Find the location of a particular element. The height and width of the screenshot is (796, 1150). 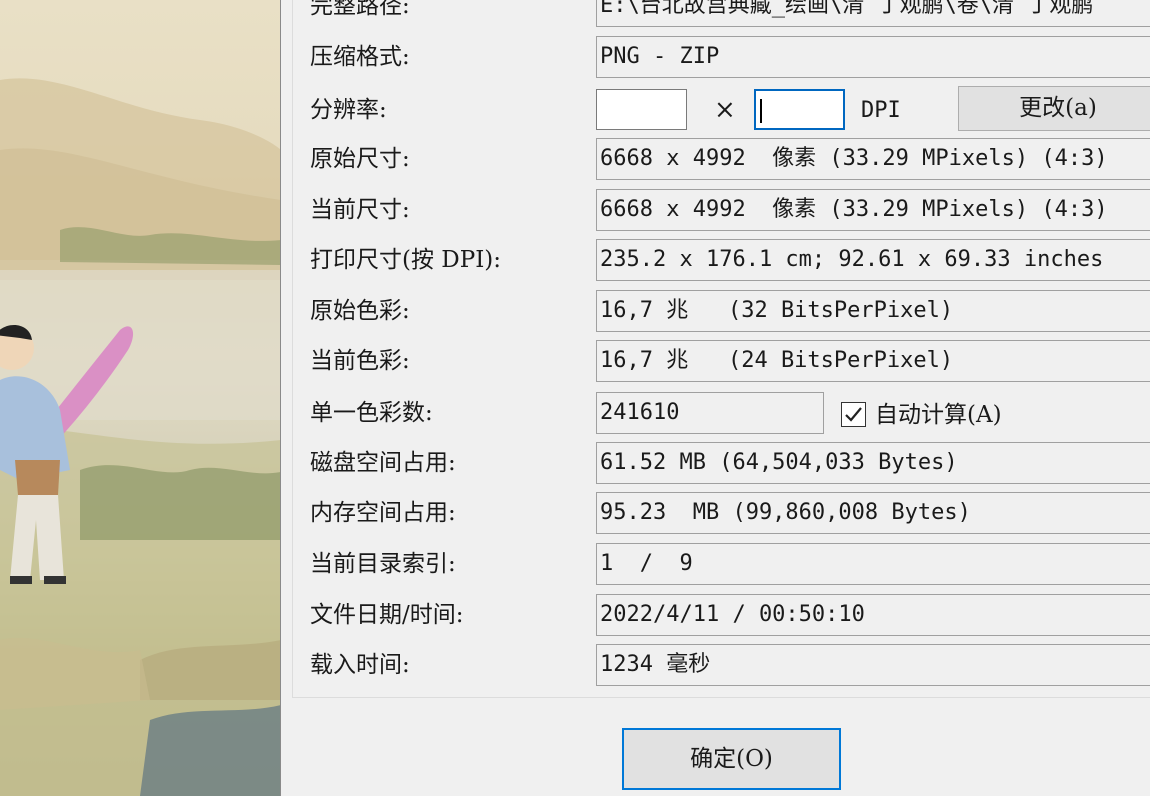

original-colors-field: 16,7 兆 (32 BitsPerPixel) is located at coordinates (873, 311).